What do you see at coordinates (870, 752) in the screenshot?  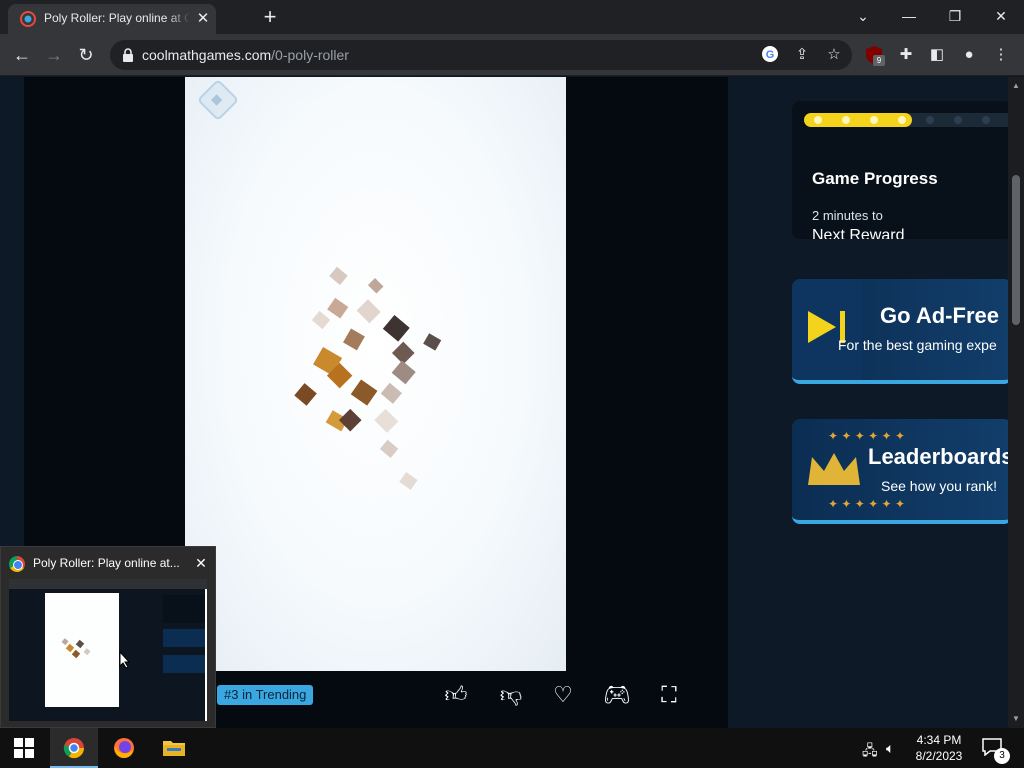 I see `network-icon: 🖧︎` at bounding box center [870, 752].